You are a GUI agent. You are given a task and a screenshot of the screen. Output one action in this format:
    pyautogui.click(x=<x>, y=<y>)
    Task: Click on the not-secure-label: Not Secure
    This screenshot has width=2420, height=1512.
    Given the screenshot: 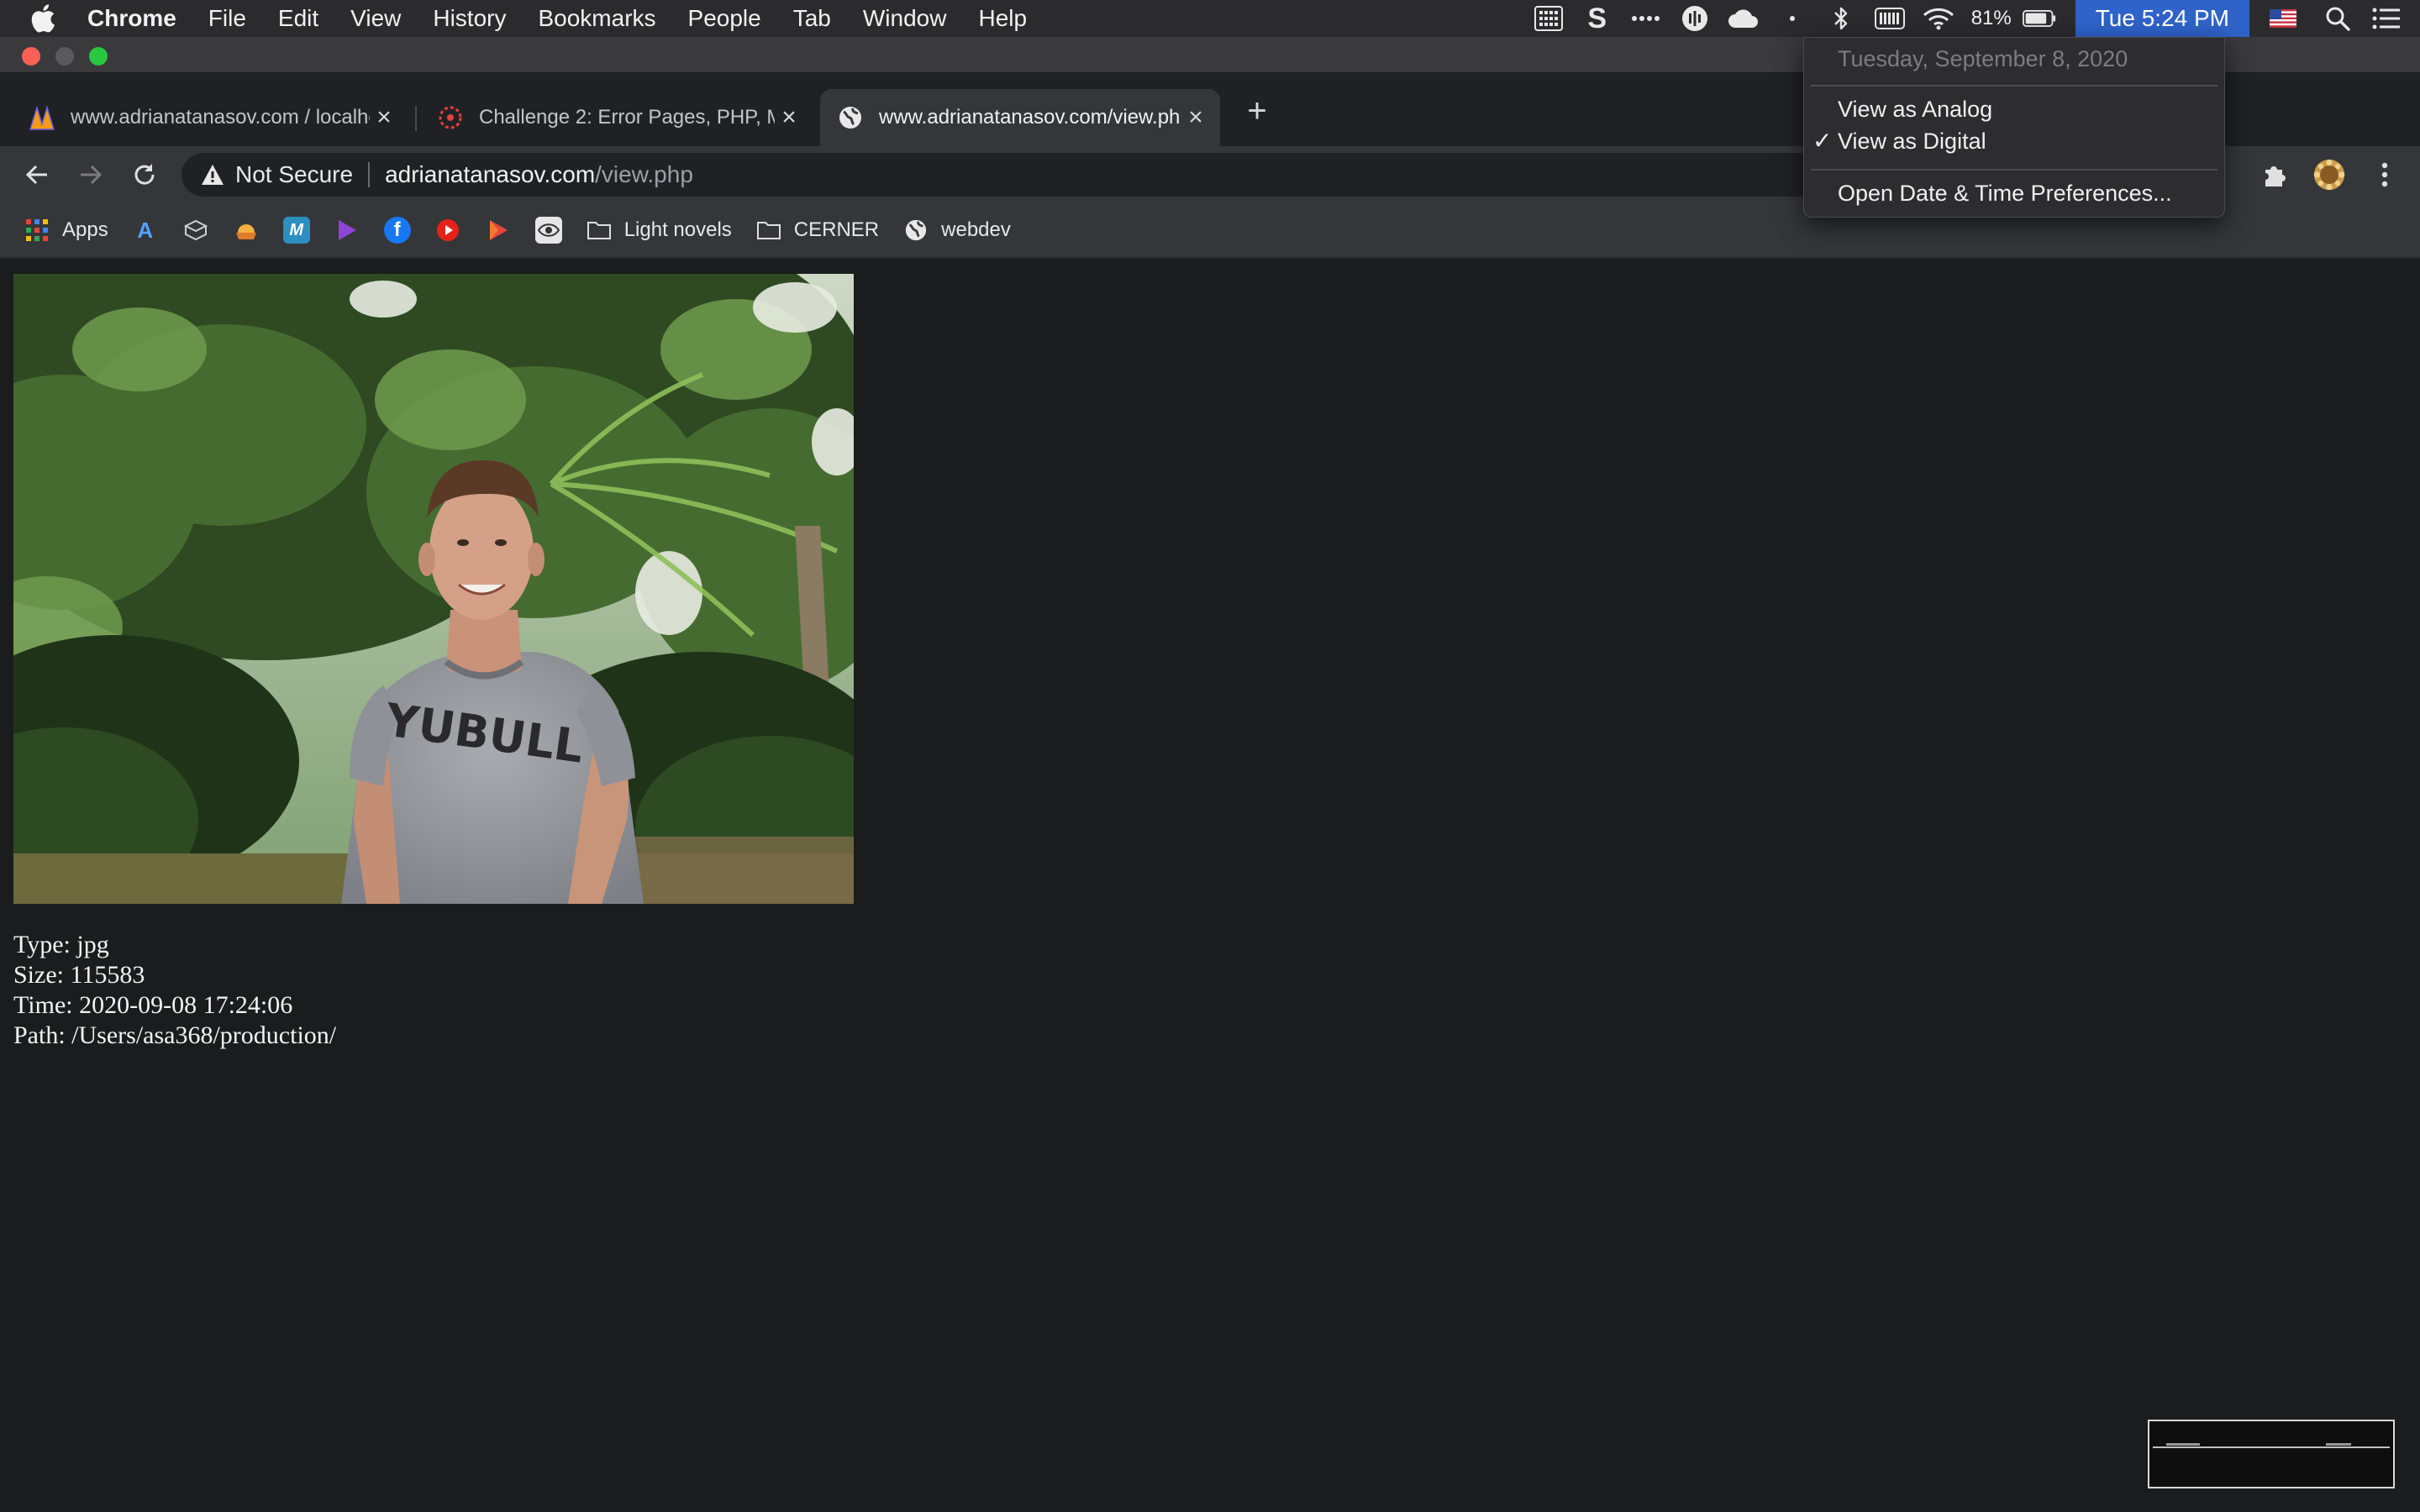 What is the action you would take?
    pyautogui.click(x=294, y=174)
    